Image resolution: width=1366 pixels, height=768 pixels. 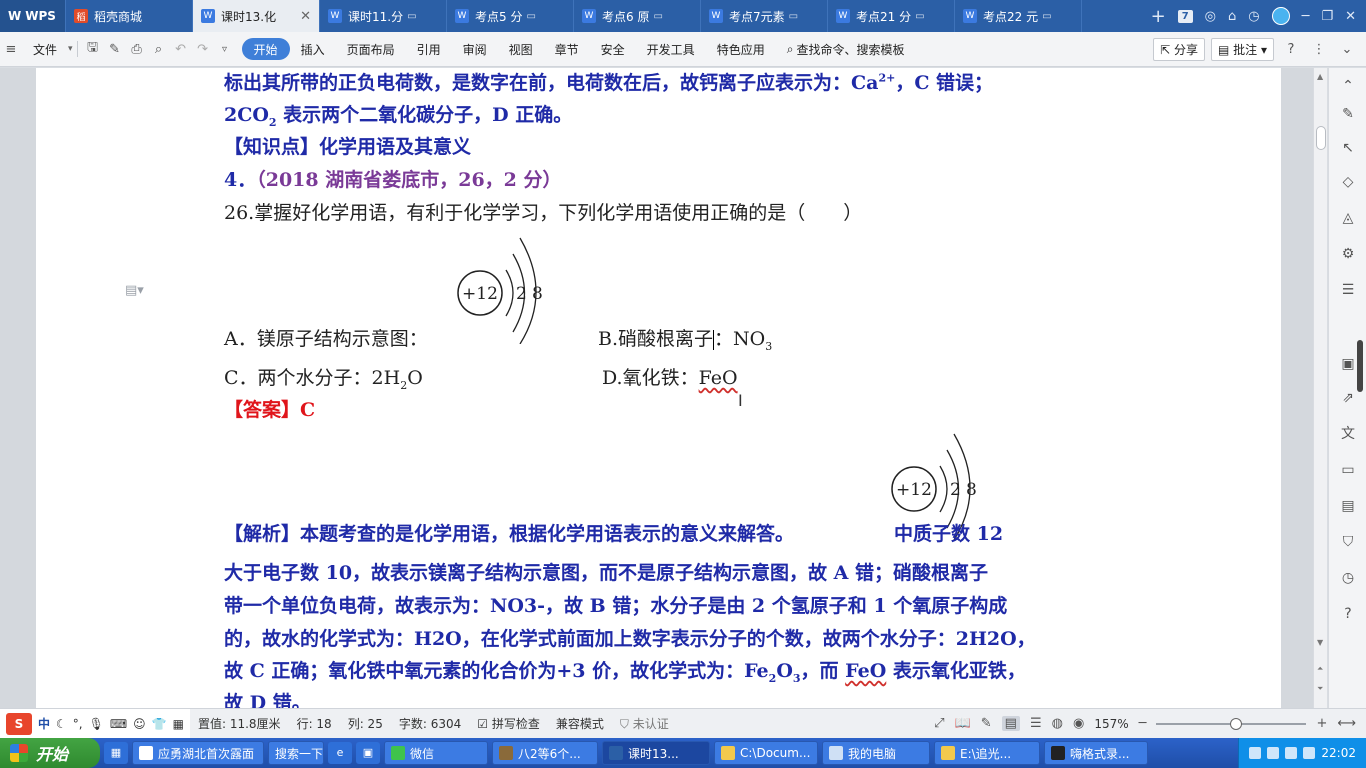 I want to click on next-page-icon: ⏷, so click(x=1320, y=689).